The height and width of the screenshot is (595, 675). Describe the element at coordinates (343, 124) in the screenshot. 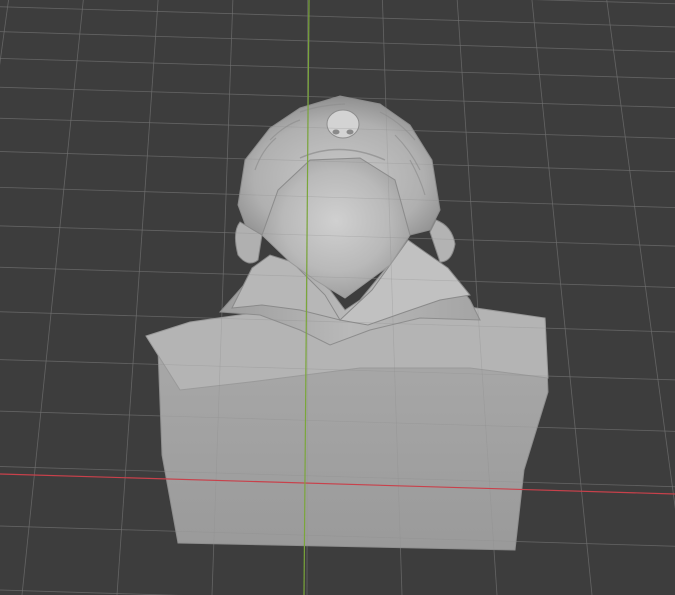

I see `bust-nose` at that location.